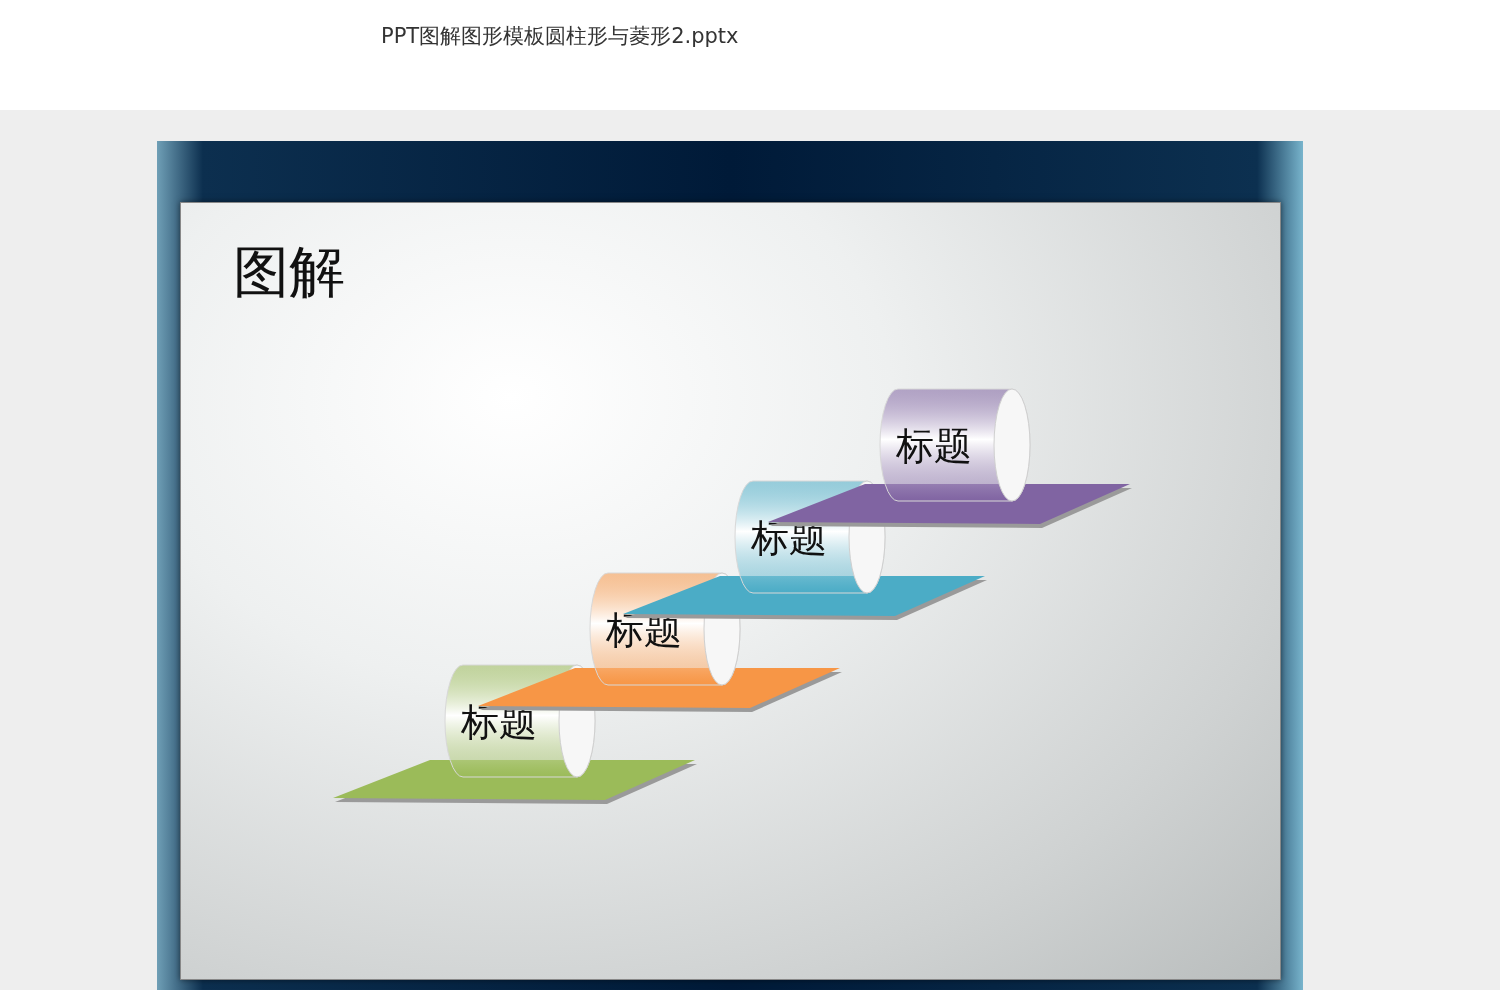 Image resolution: width=1500 pixels, height=990 pixels. I want to click on document-title: PPT图解图形模板圆柱形与菱形2.pptx, so click(560, 36).